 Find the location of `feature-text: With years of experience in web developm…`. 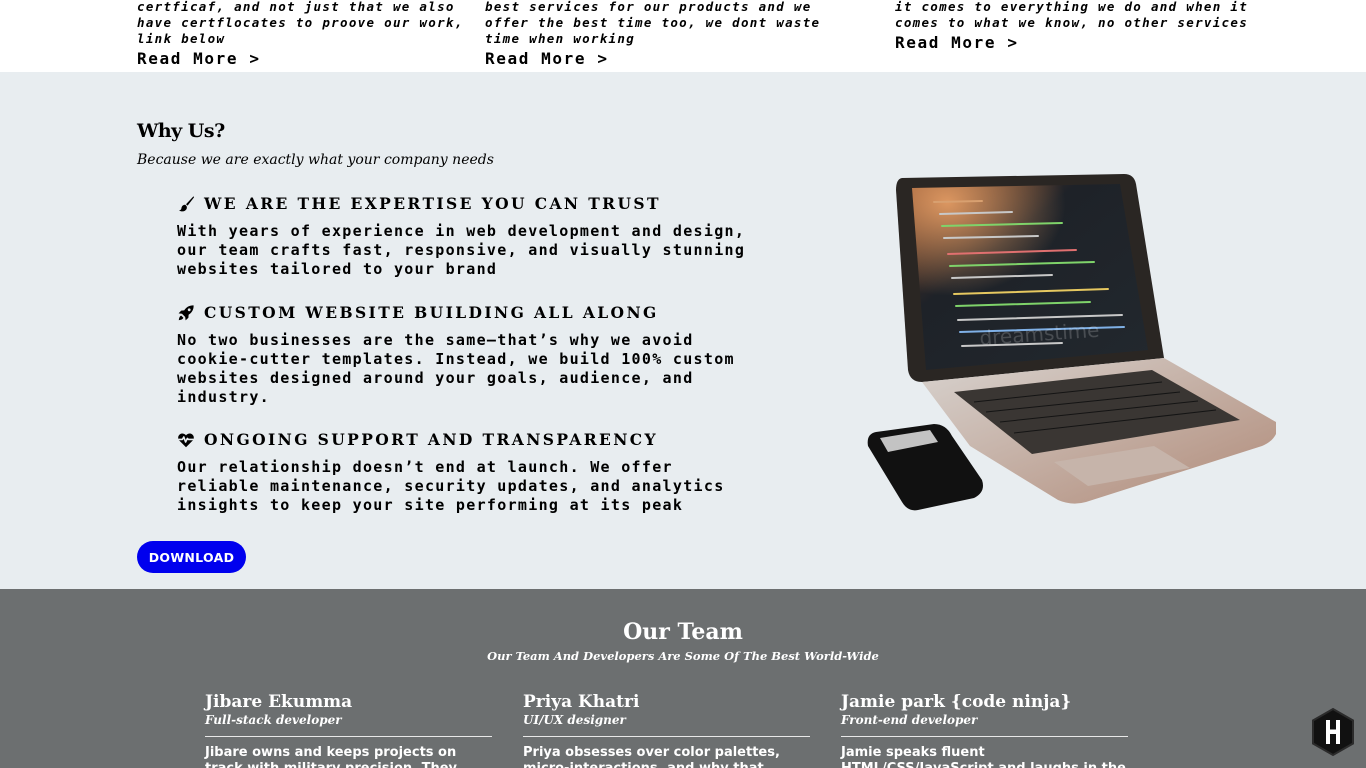

feature-text: With years of experience in web developm… is located at coordinates (461, 250).